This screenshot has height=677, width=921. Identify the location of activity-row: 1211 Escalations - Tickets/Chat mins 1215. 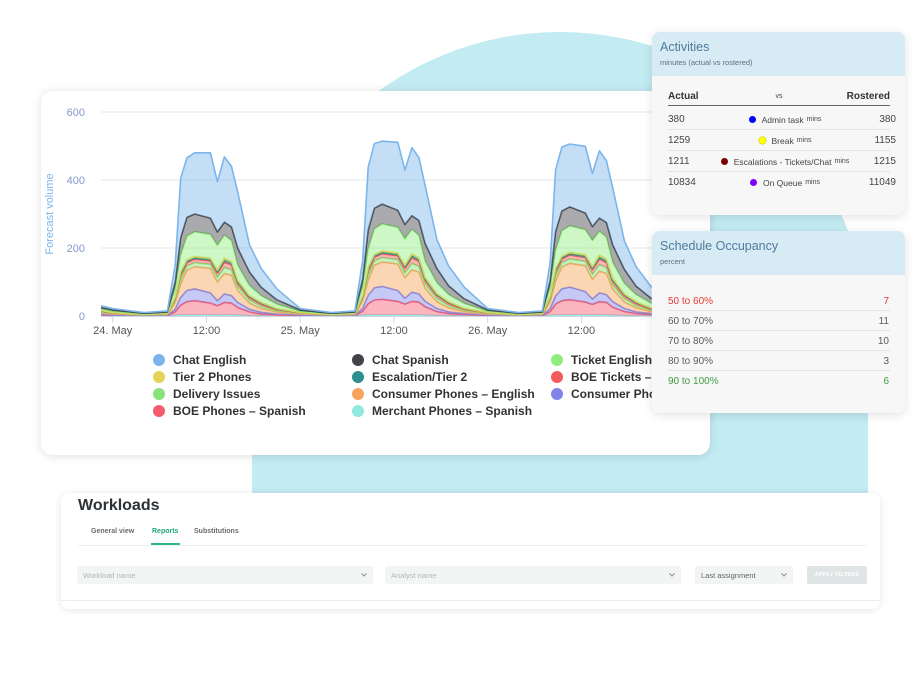
(782, 161).